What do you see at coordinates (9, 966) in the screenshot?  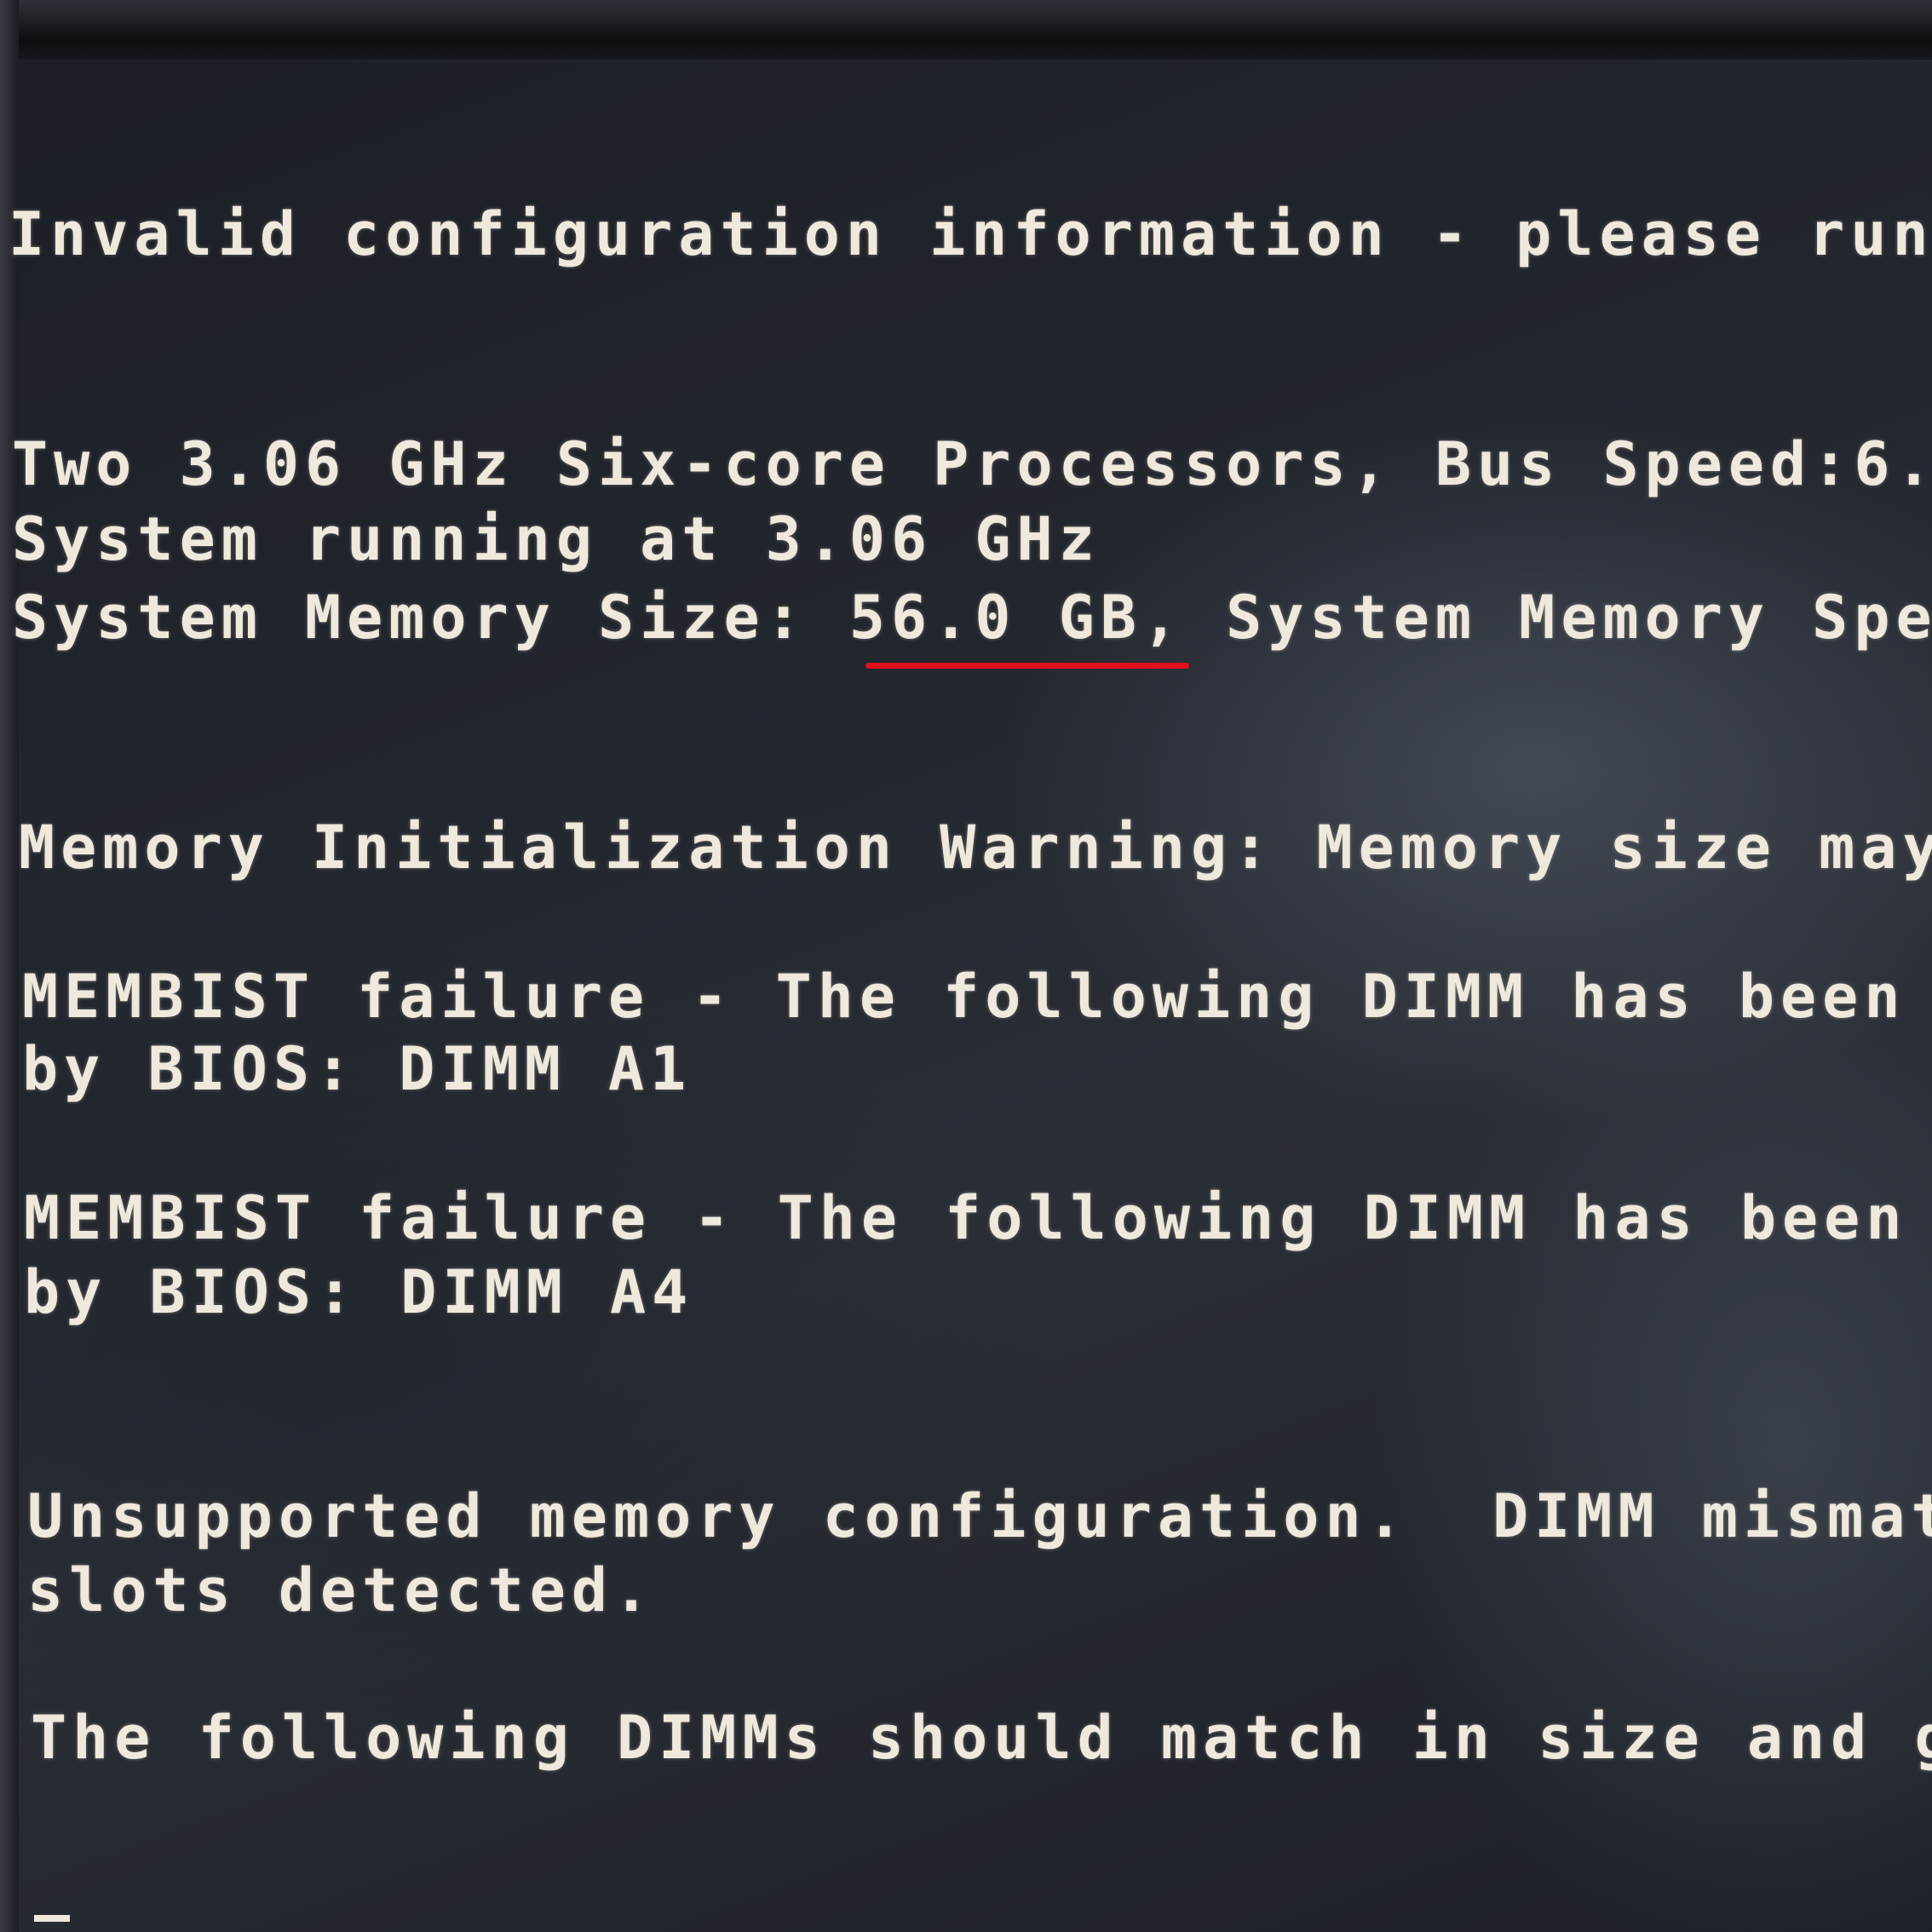 I see `monitor-bezel-left` at bounding box center [9, 966].